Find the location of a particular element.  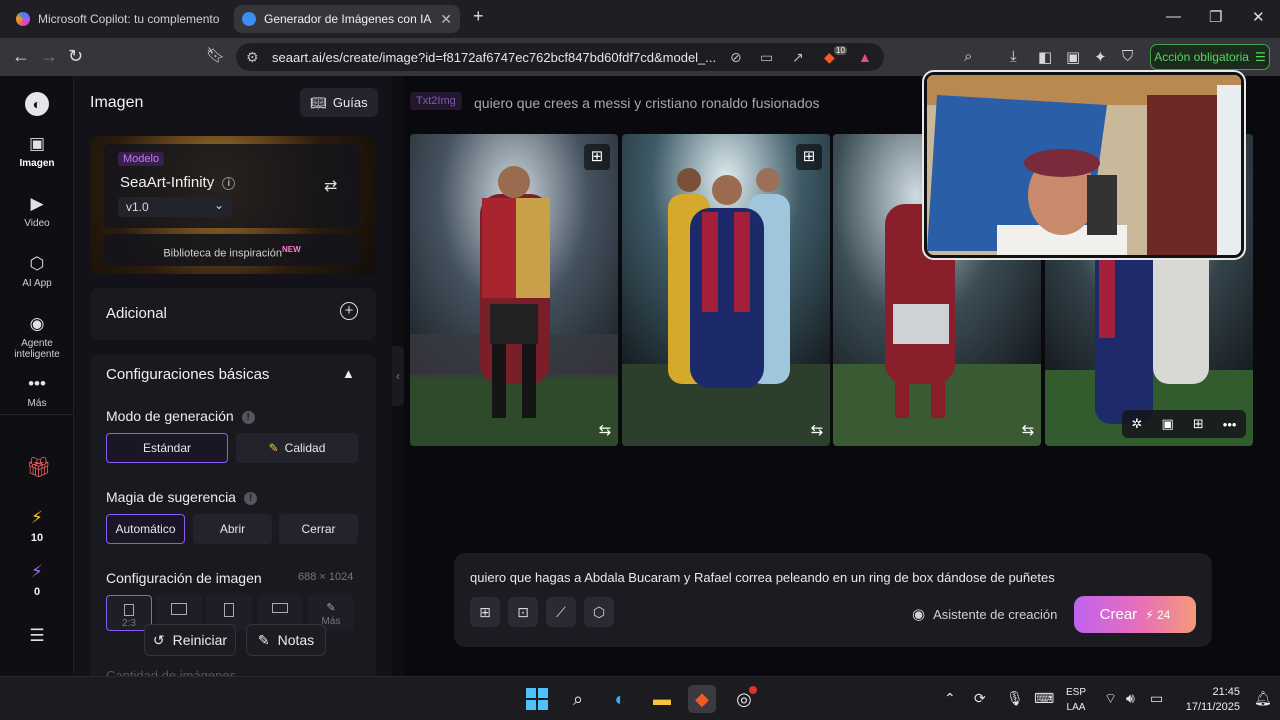

chevron-up-icon: ⌃ is located at coordinates (950, 698).